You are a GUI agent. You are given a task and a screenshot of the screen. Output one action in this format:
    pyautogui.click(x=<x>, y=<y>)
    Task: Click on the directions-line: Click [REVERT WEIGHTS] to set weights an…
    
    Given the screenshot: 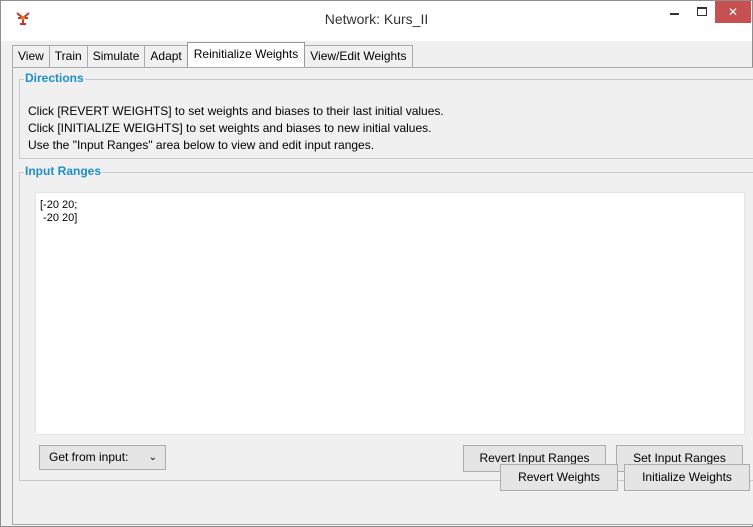 What is the action you would take?
    pyautogui.click(x=236, y=111)
    